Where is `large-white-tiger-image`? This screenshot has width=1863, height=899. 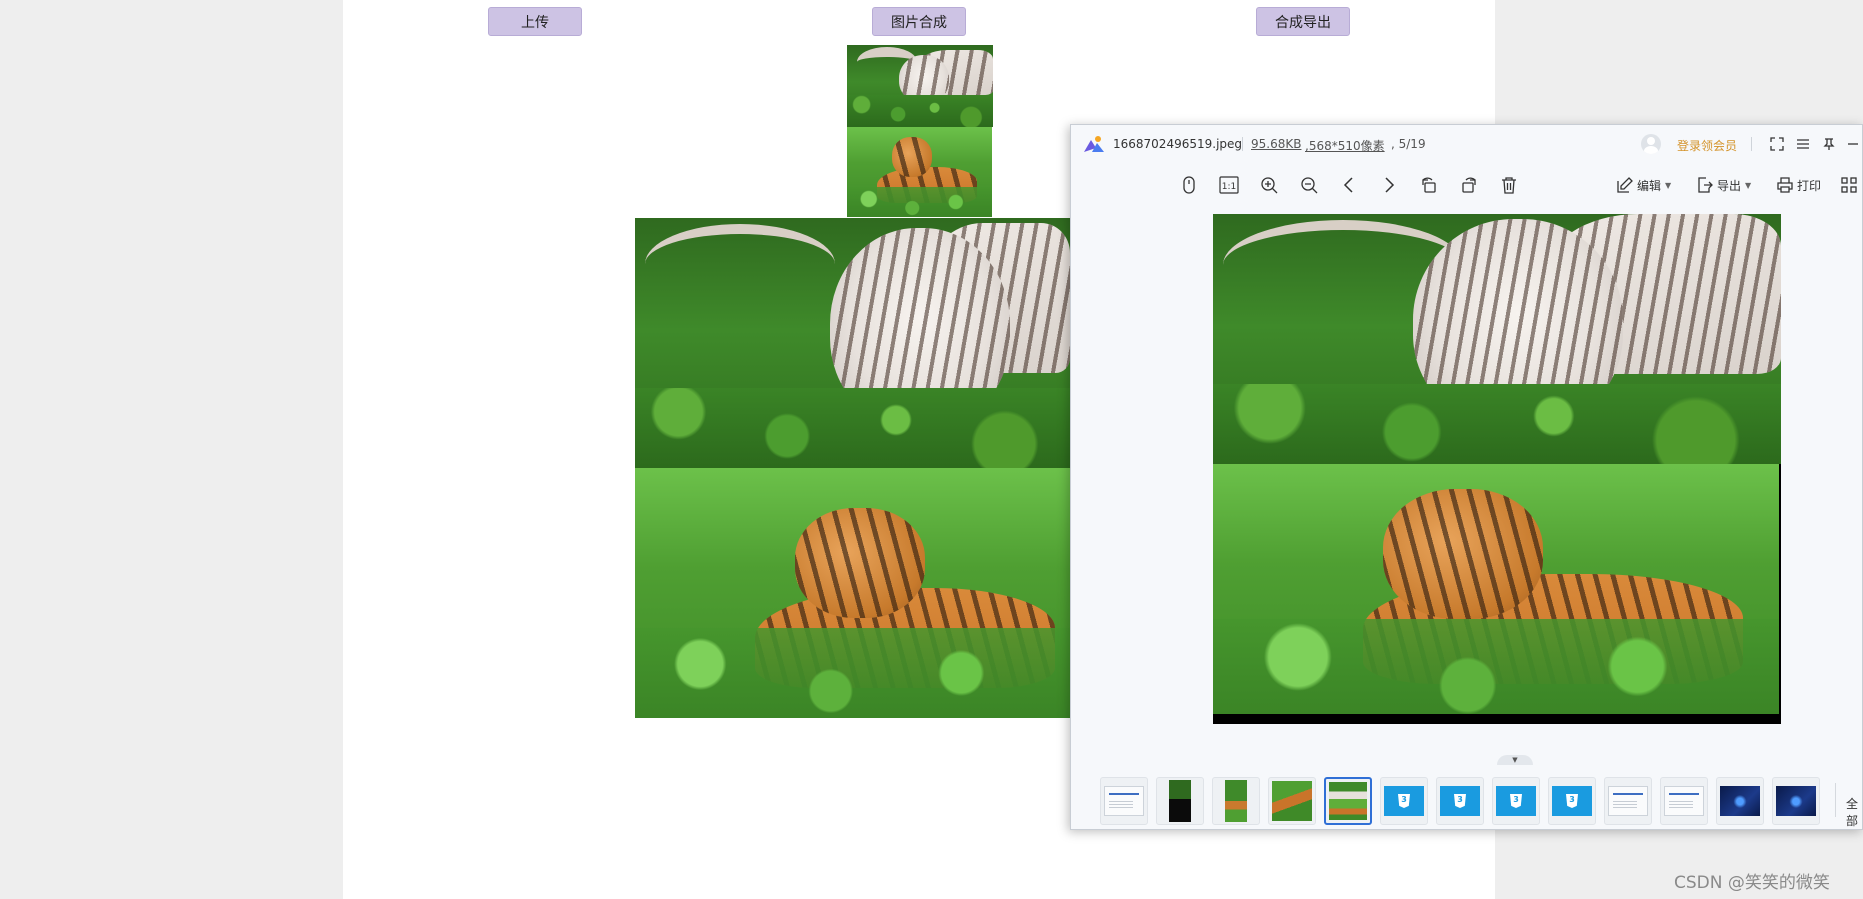
large-white-tiger-image is located at coordinates (852, 343).